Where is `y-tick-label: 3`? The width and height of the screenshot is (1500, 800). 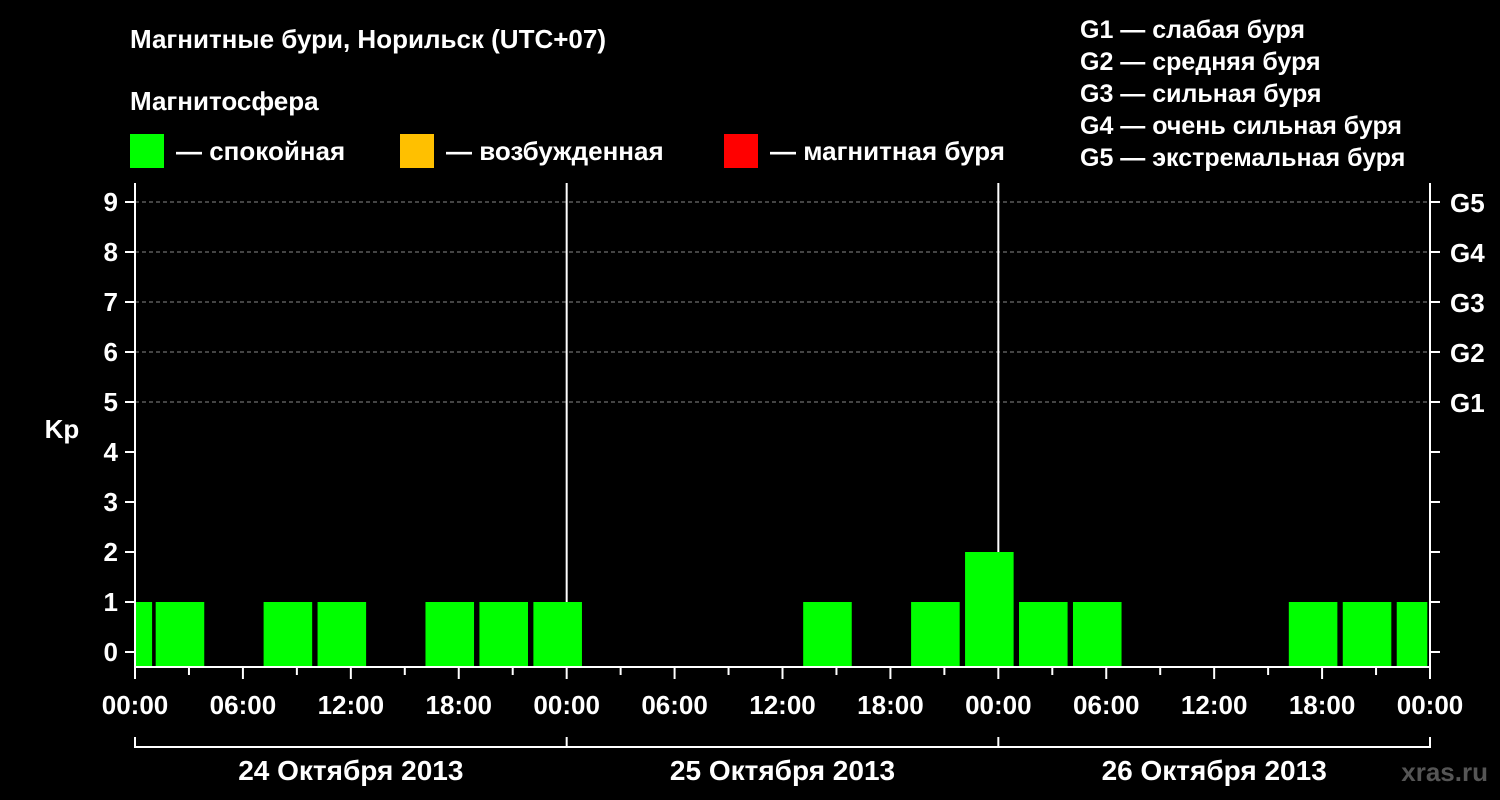
y-tick-label: 3 is located at coordinates (111, 502).